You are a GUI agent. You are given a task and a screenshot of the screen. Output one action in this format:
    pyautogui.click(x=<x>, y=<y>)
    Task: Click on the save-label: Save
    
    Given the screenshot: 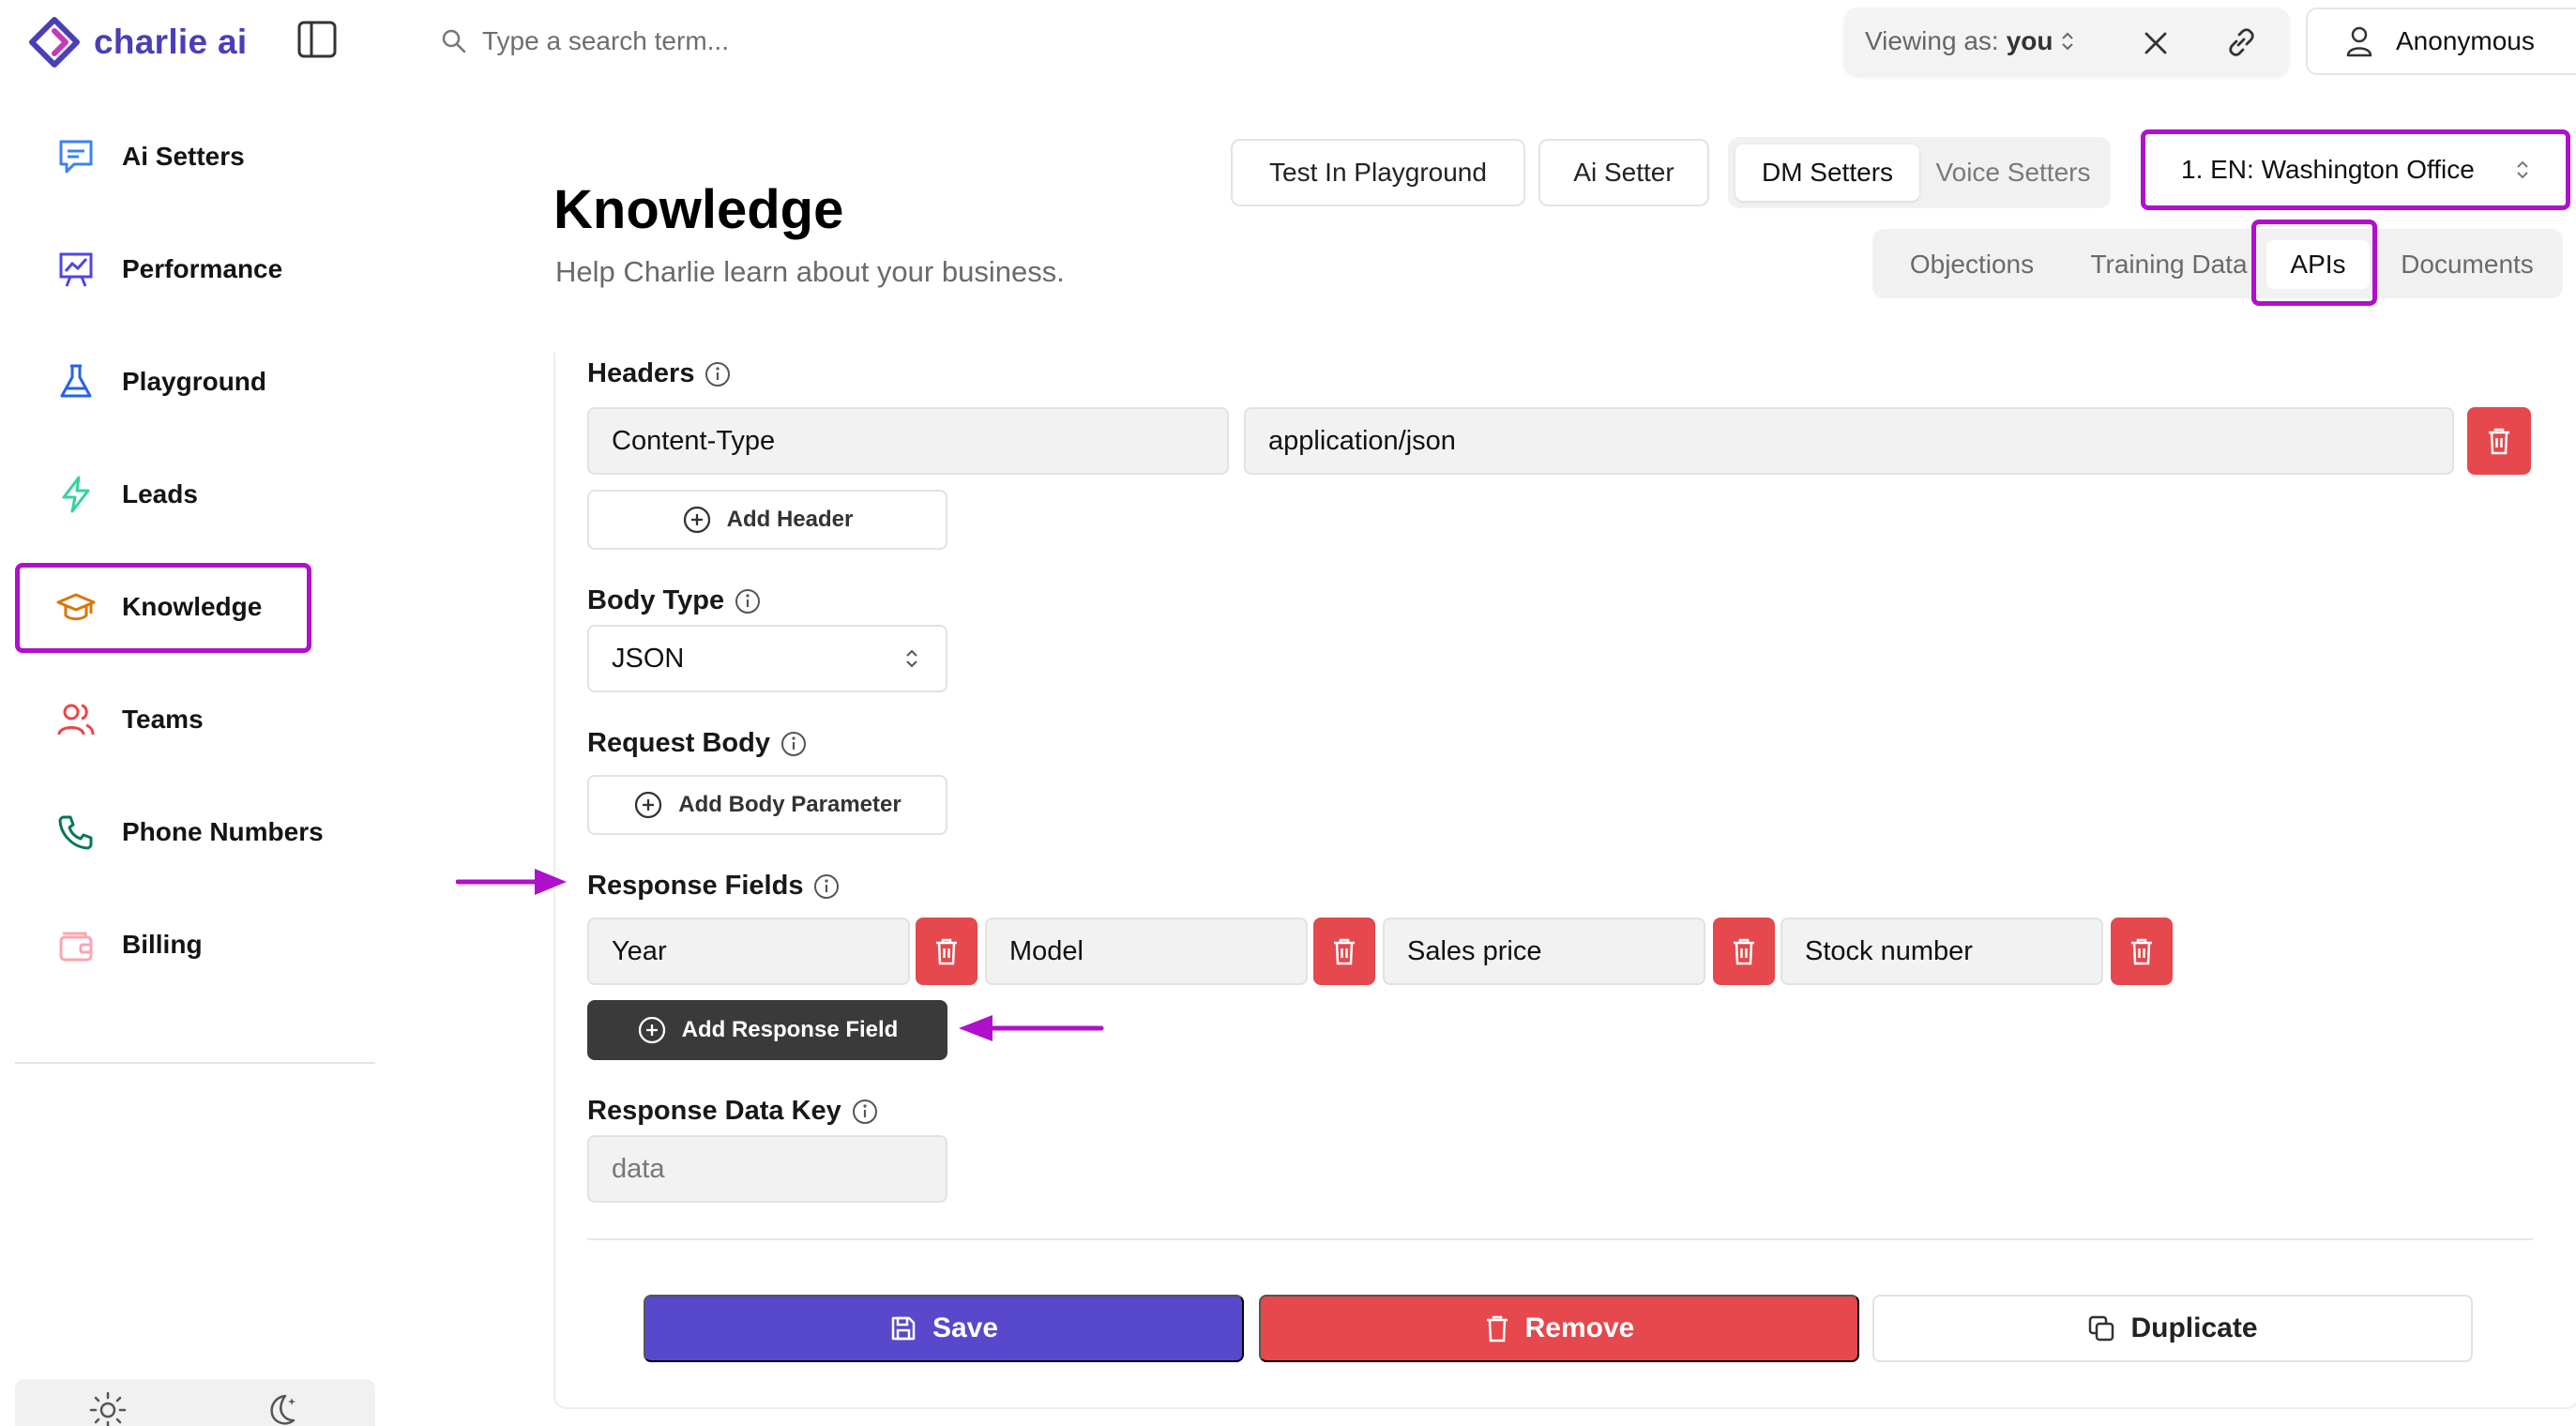 What is the action you would take?
    pyautogui.click(x=965, y=1327)
    